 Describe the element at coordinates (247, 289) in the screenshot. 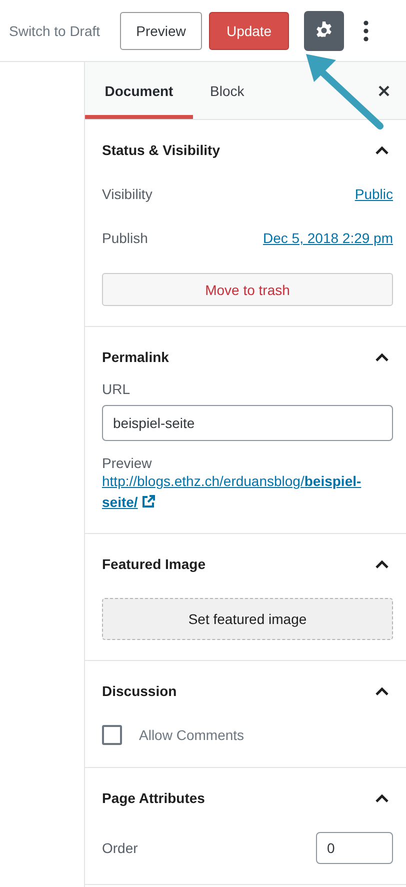

I see `move-to-trash-button: Move to trash` at that location.